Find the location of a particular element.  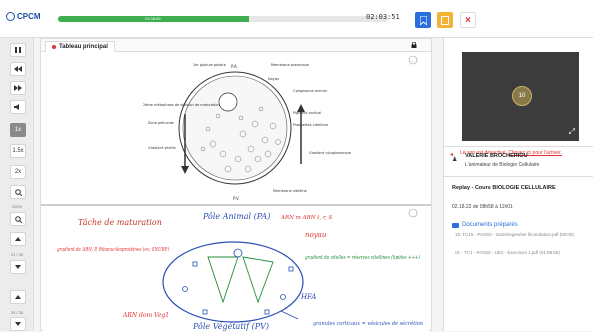

tab-label: Tableau principal is located at coordinates (83, 47).